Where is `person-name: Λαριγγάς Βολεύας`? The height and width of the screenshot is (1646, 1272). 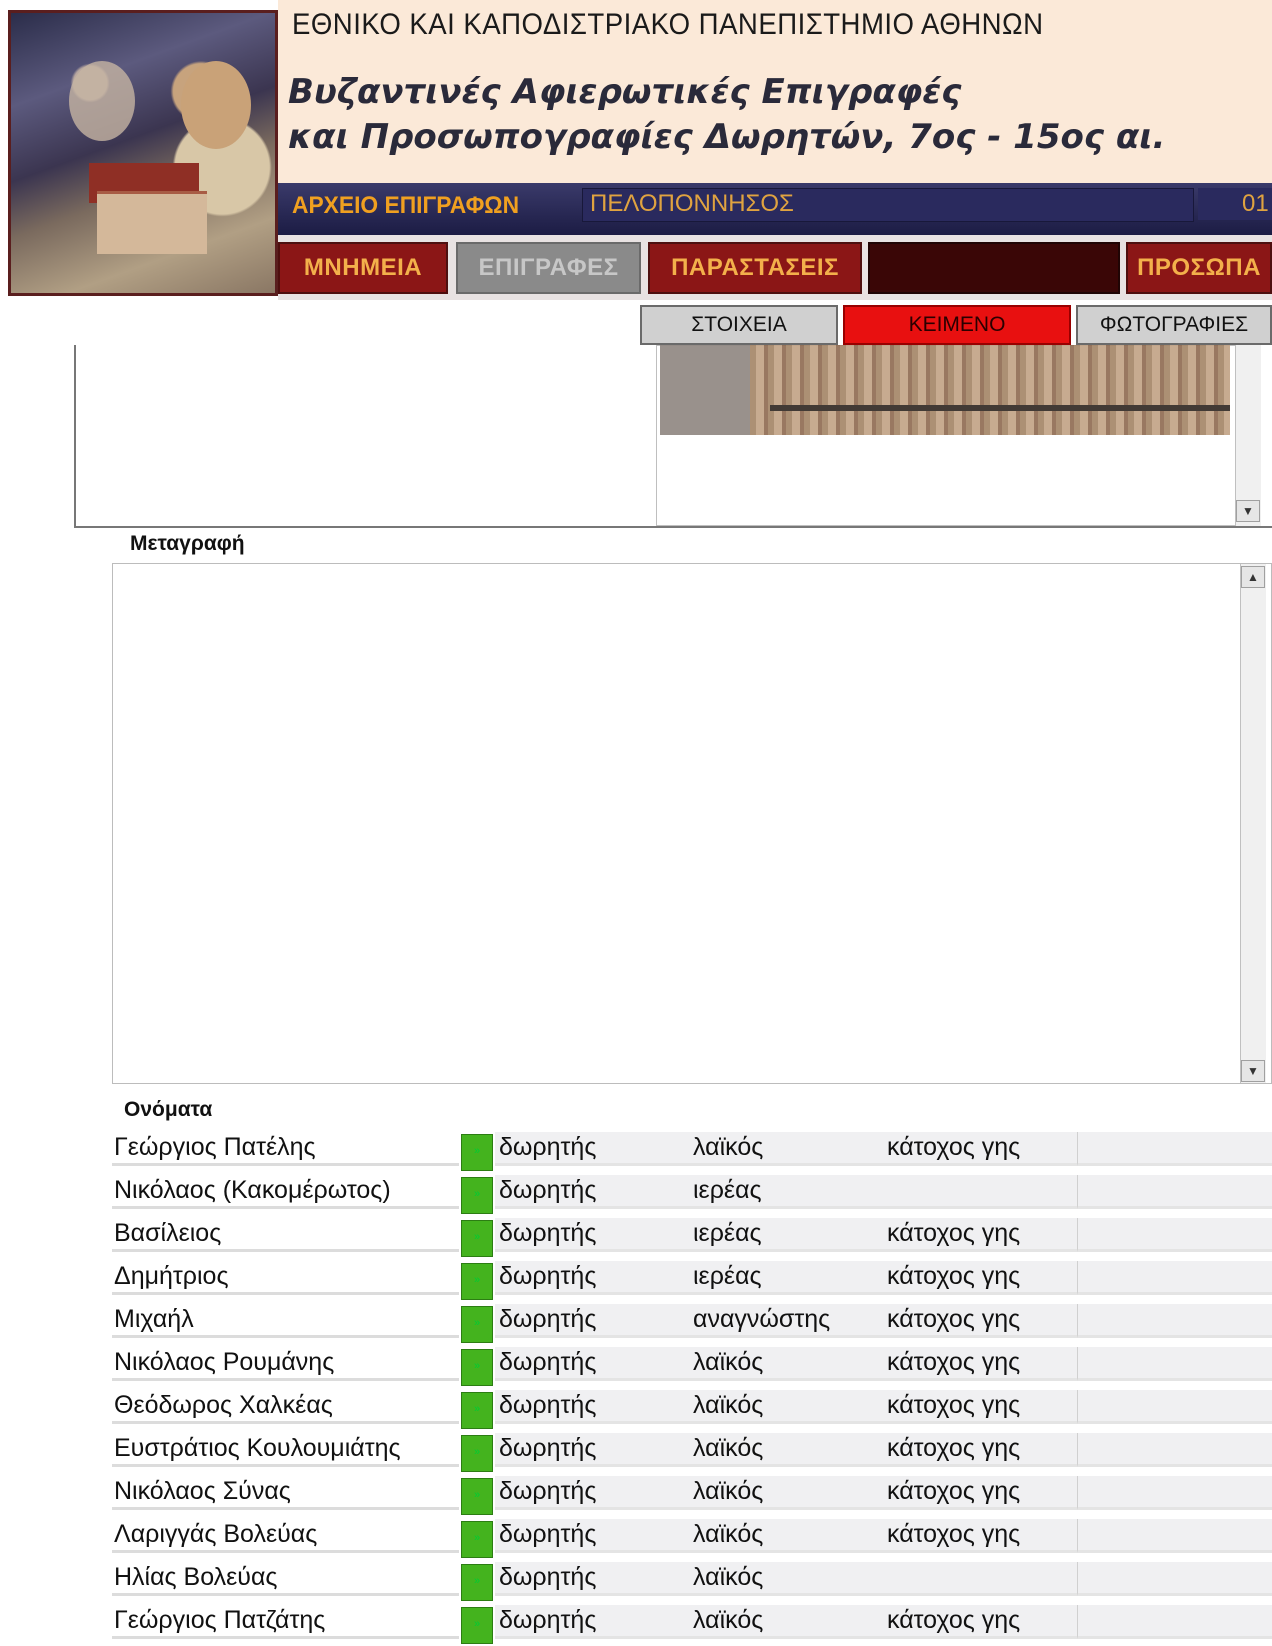 person-name: Λαριγγάς Βολεύας is located at coordinates (285, 1536).